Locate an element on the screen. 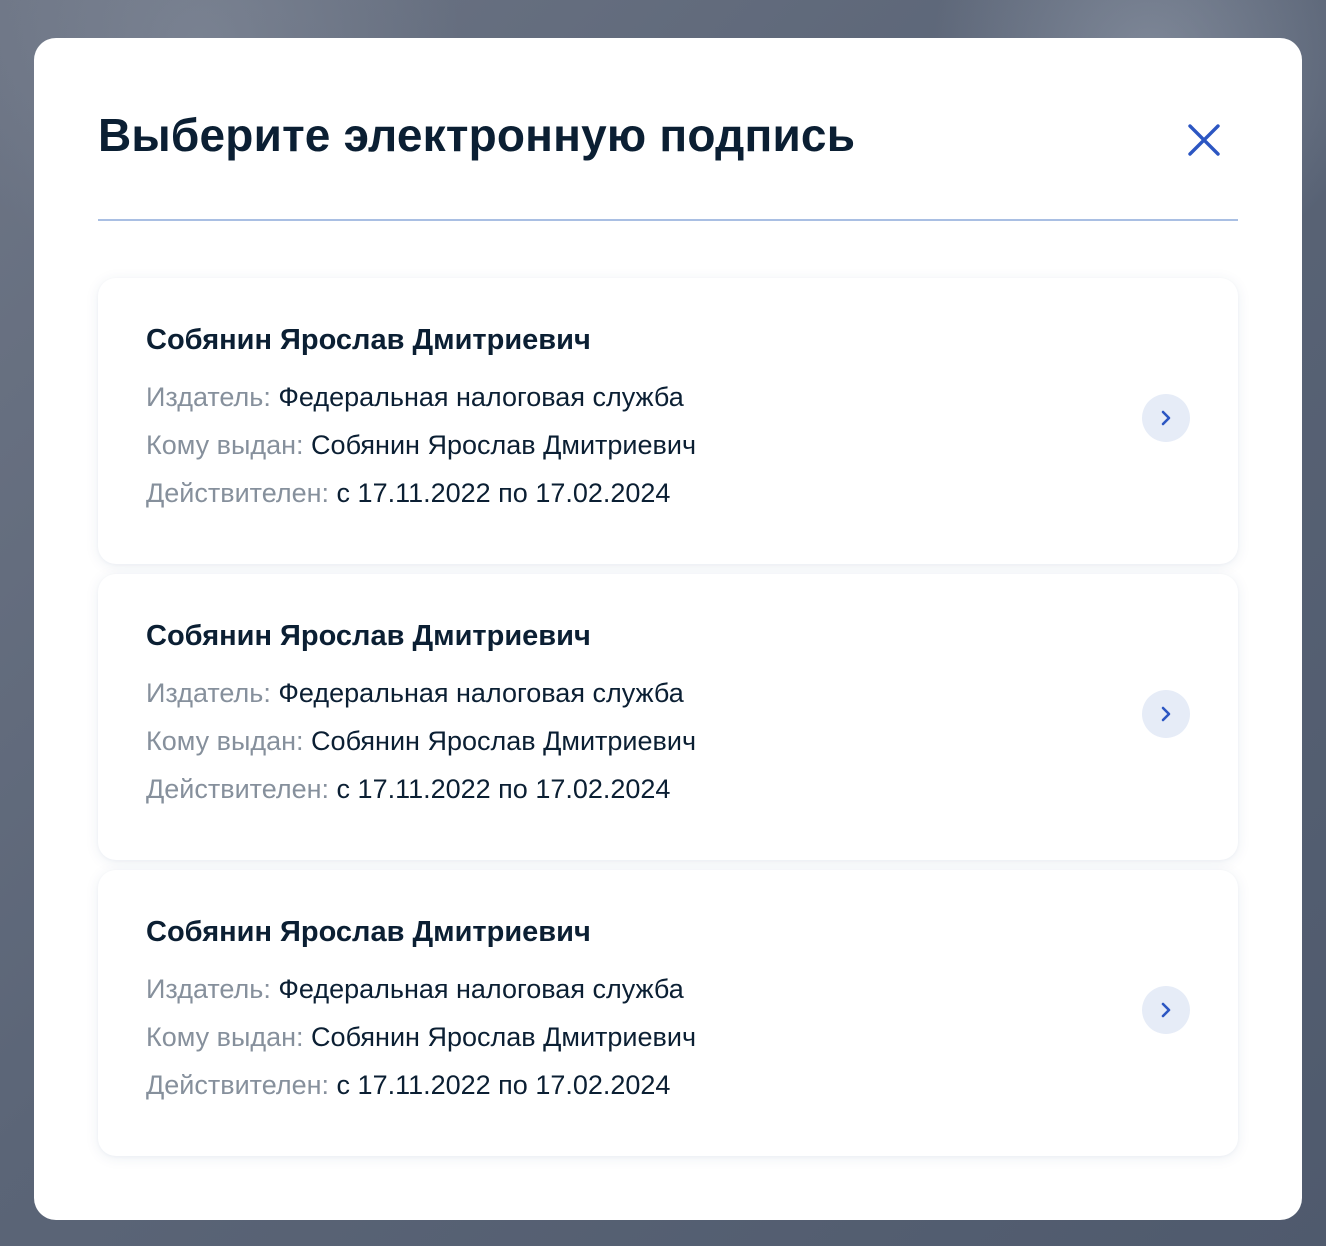 The height and width of the screenshot is (1246, 1326). close-icon is located at coordinates (1204, 140).